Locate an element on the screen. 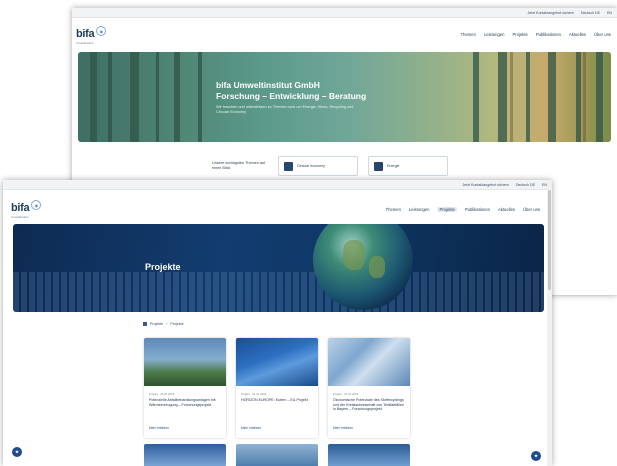 Image resolution: width=617 pixels, height=466 pixels. project-title: HORIZON EUROPE: Eutern – EU-Projekt is located at coordinates (274, 400).